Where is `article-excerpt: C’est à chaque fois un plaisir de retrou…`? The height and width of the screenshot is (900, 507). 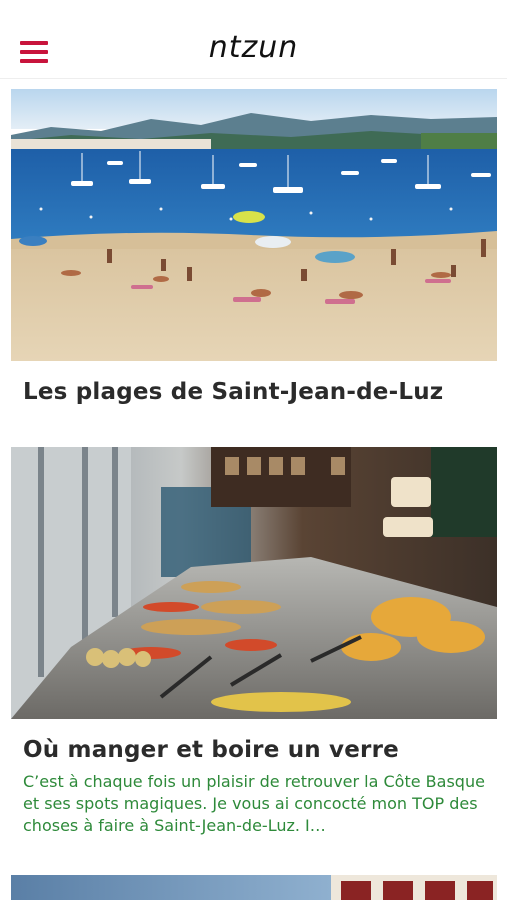 article-excerpt: C’est à chaque fois un plaisir de retrou… is located at coordinates (254, 803).